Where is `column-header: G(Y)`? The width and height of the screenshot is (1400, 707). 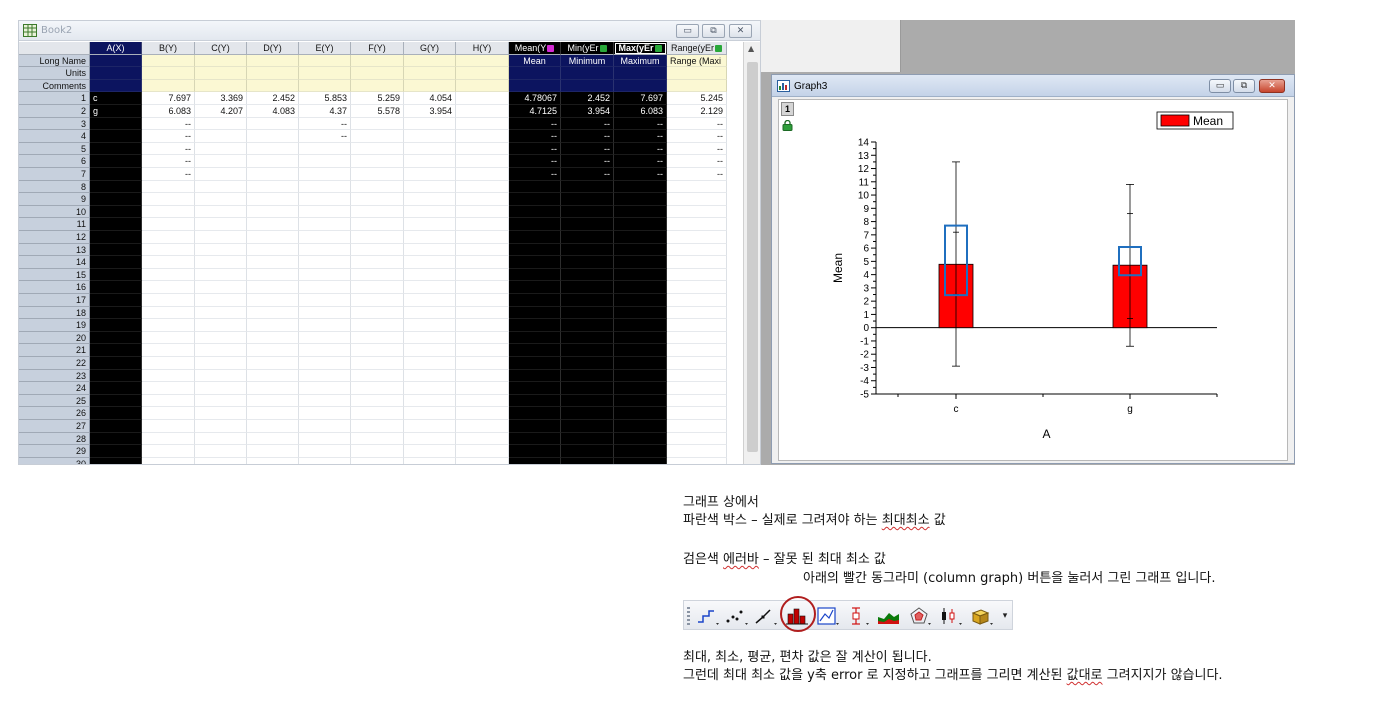 column-header: G(Y) is located at coordinates (430, 48).